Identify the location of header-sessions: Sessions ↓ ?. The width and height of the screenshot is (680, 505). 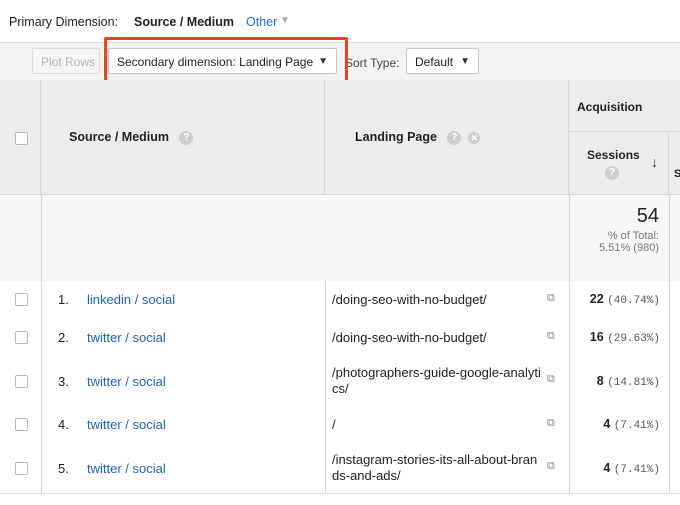
(619, 163).